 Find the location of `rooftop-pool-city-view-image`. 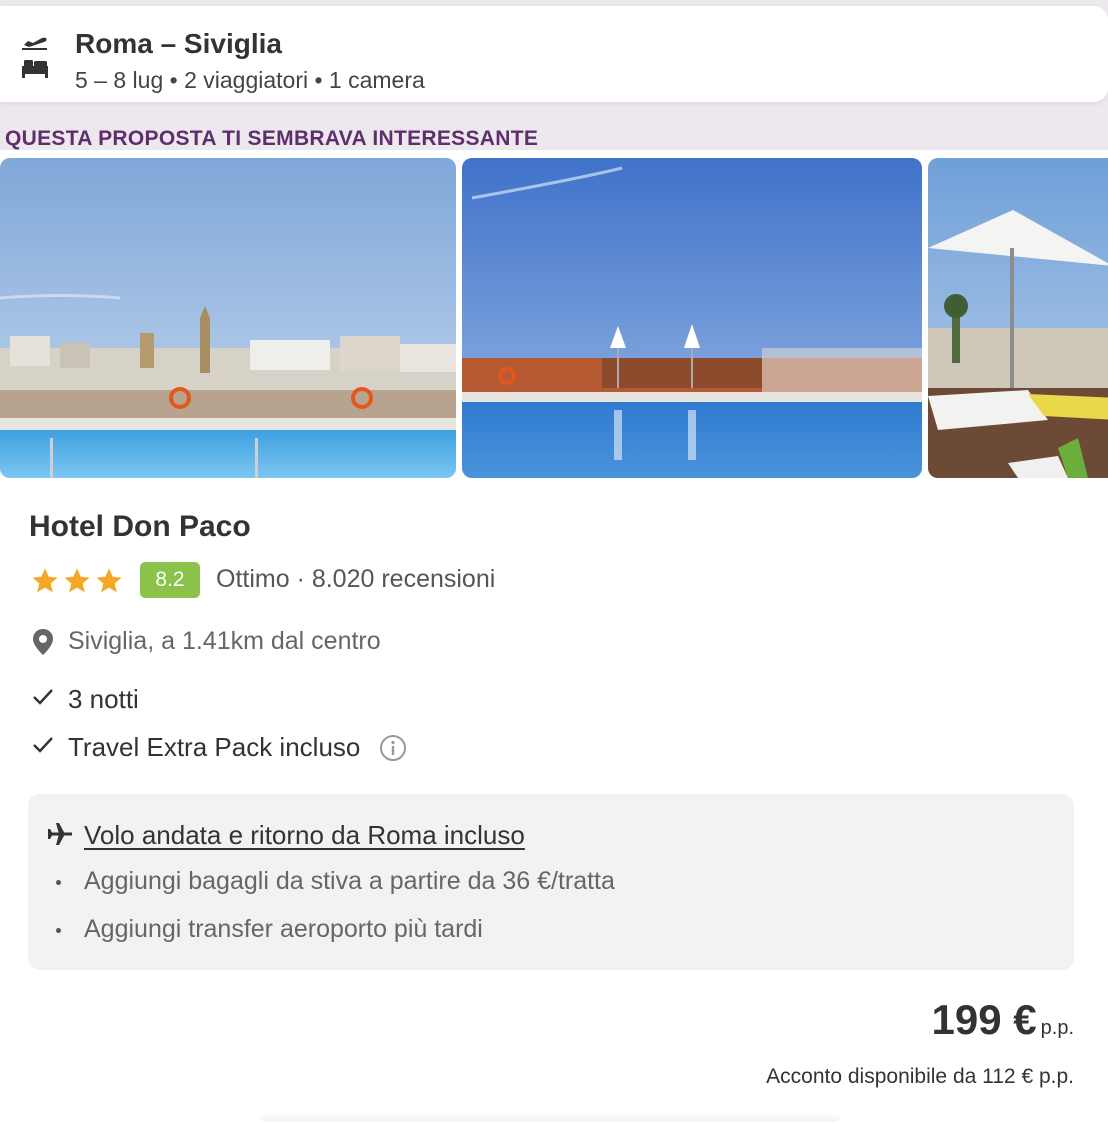

rooftop-pool-city-view-image is located at coordinates (228, 318).